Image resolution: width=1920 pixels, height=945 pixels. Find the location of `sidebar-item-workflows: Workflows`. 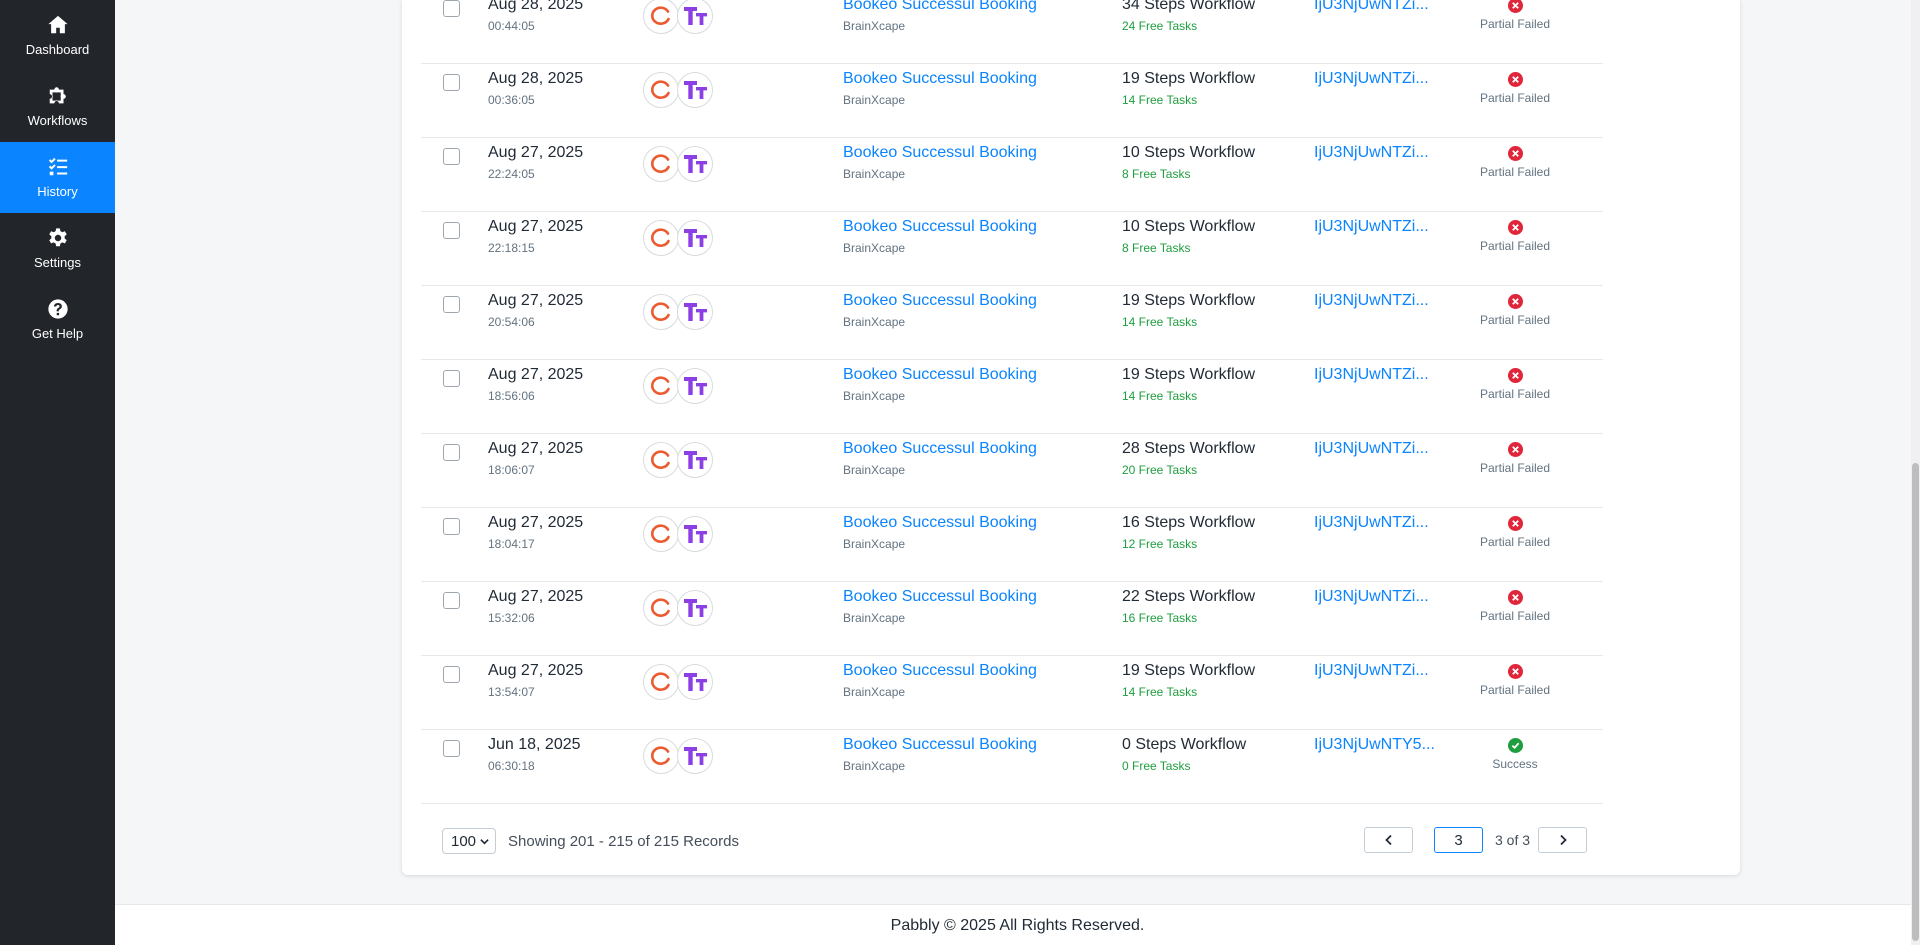

sidebar-item-workflows: Workflows is located at coordinates (57, 106).